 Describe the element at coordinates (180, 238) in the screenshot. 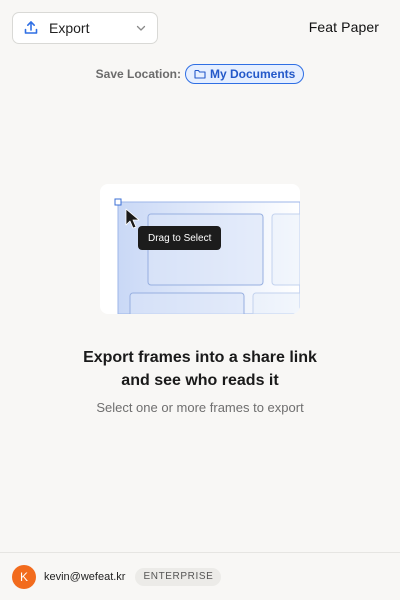

I see `drag-to-select-tooltip: Drag to Select` at that location.